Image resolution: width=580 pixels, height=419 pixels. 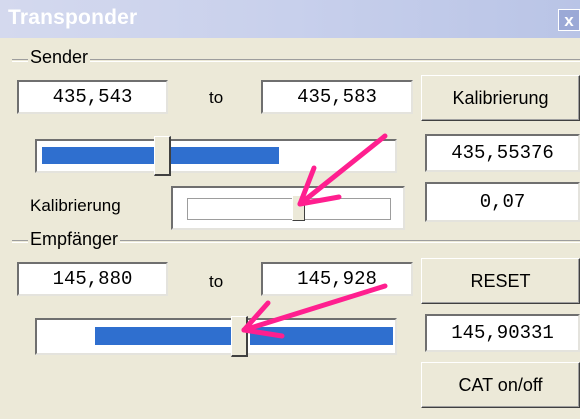 I want to click on arrow-to-calibration-slider, so click(x=342, y=170).